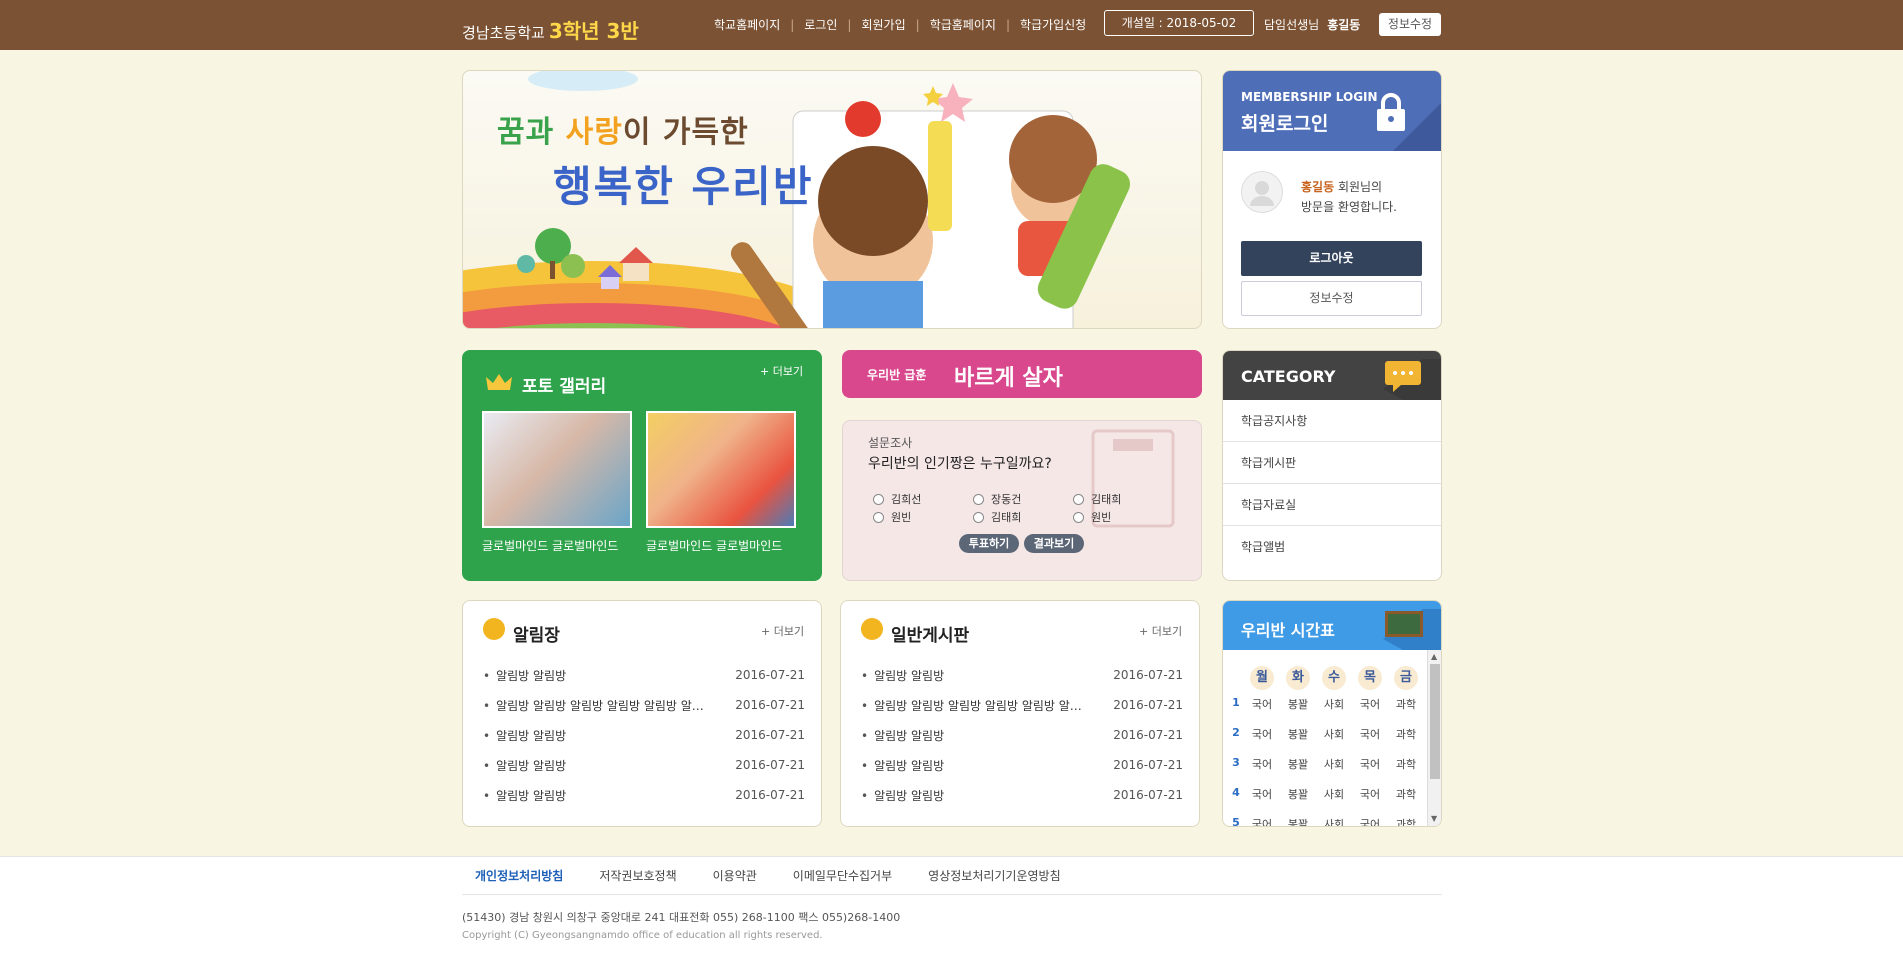  What do you see at coordinates (550, 29) in the screenshot?
I see `site-title: 경남초등학교 3학년 3반` at bounding box center [550, 29].